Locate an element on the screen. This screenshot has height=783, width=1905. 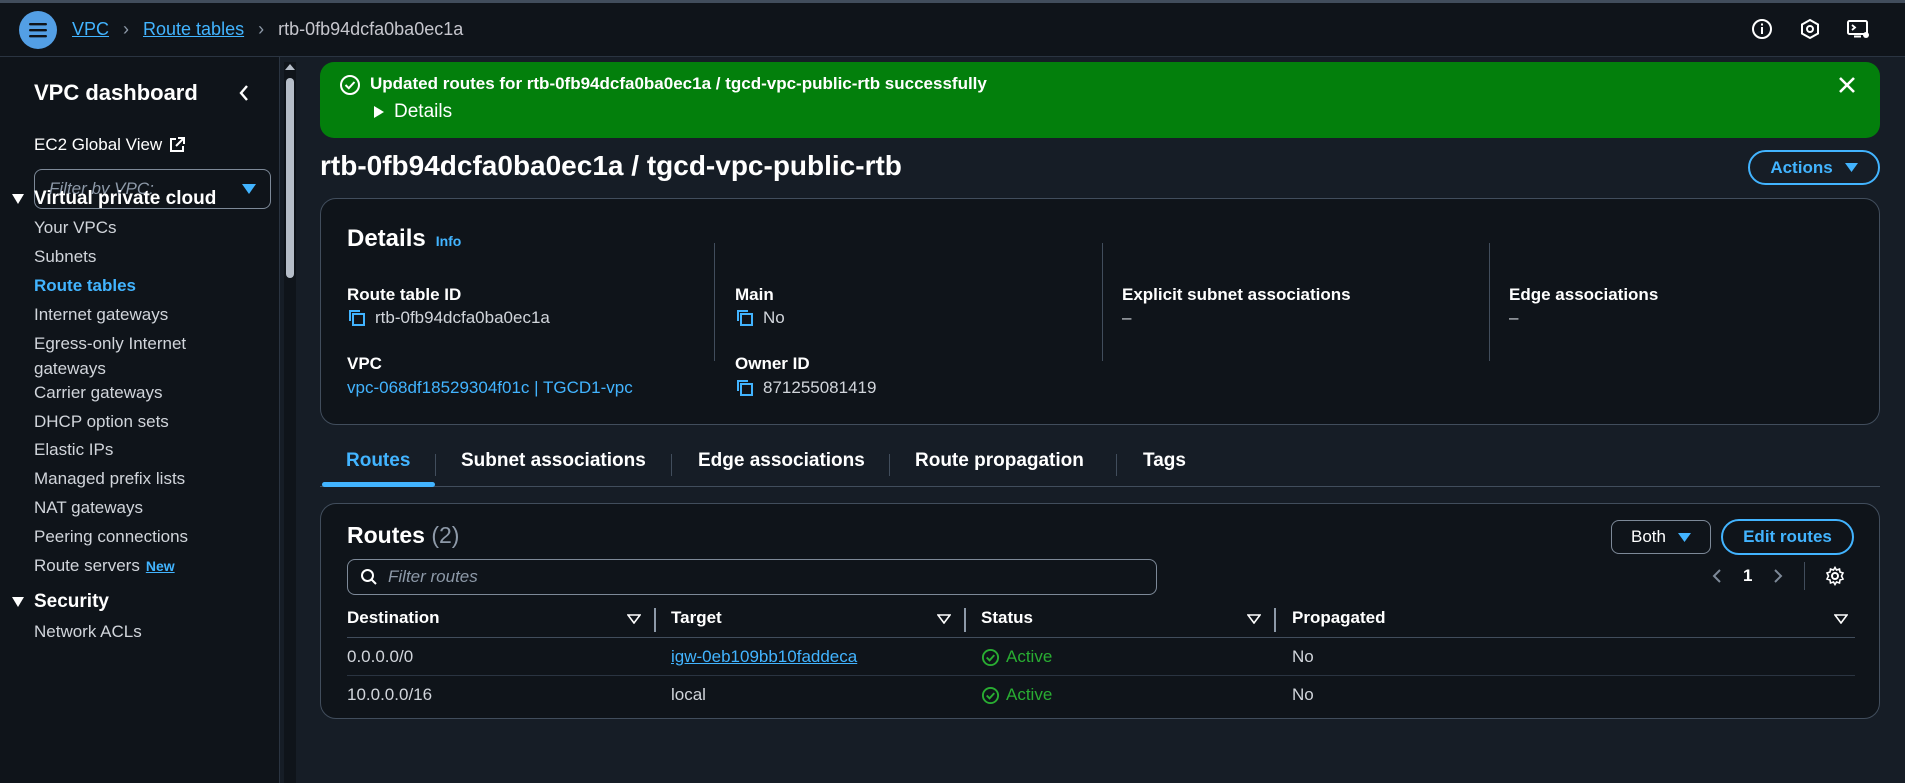
chevron-right-icon is located at coordinates (1778, 576).